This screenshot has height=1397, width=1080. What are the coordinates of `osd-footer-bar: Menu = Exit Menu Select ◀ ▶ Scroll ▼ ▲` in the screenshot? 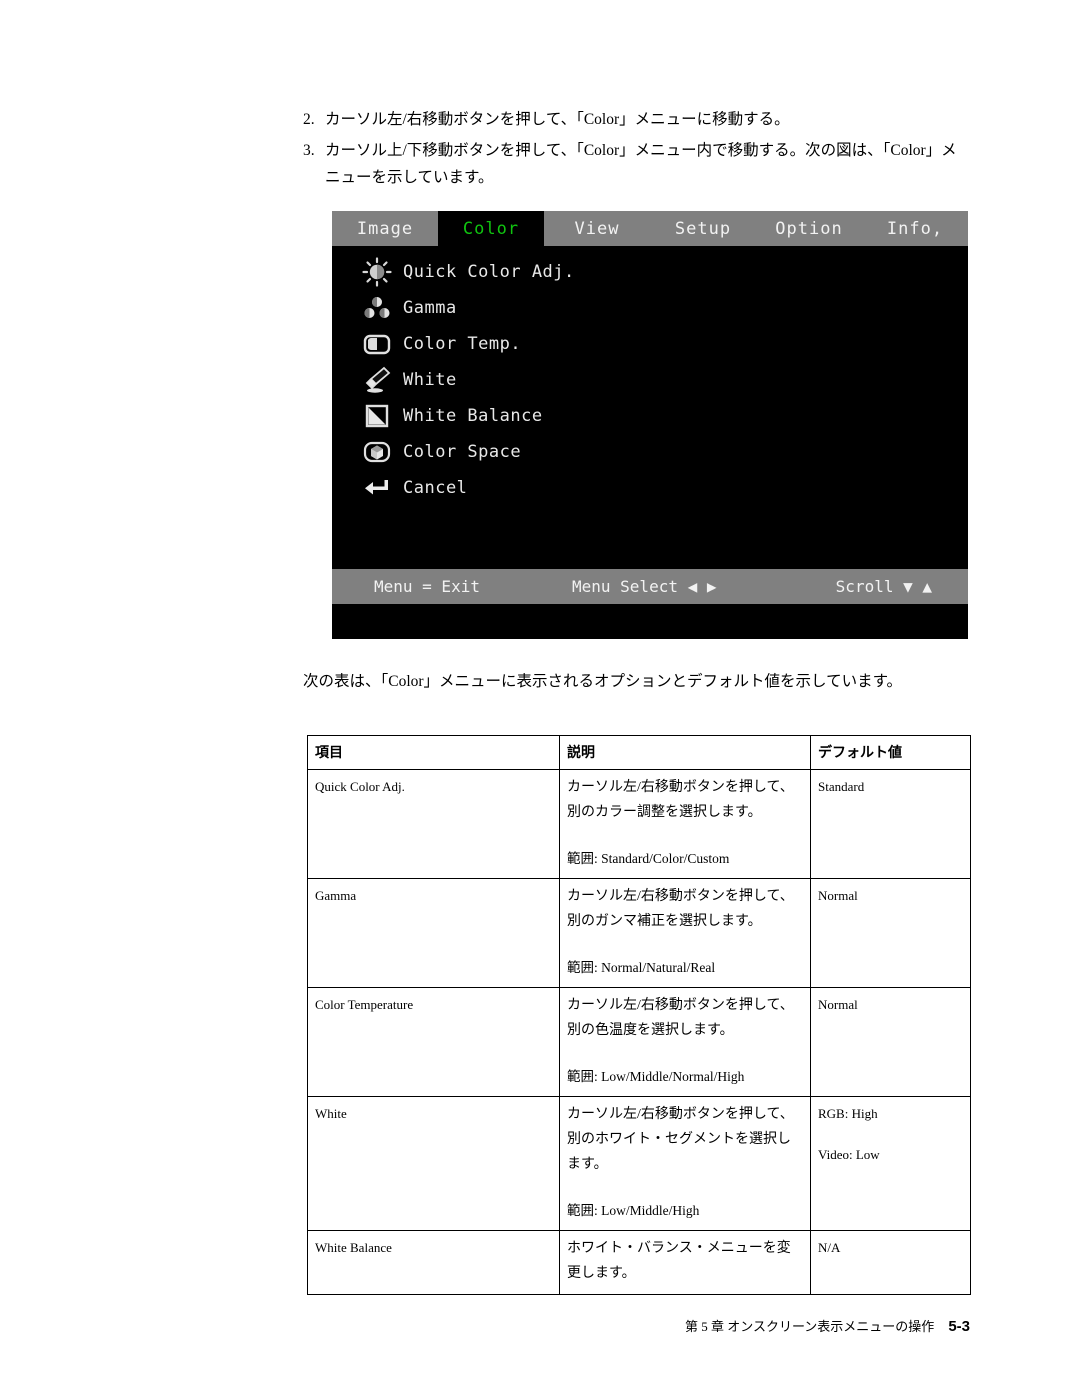 It's located at (650, 586).